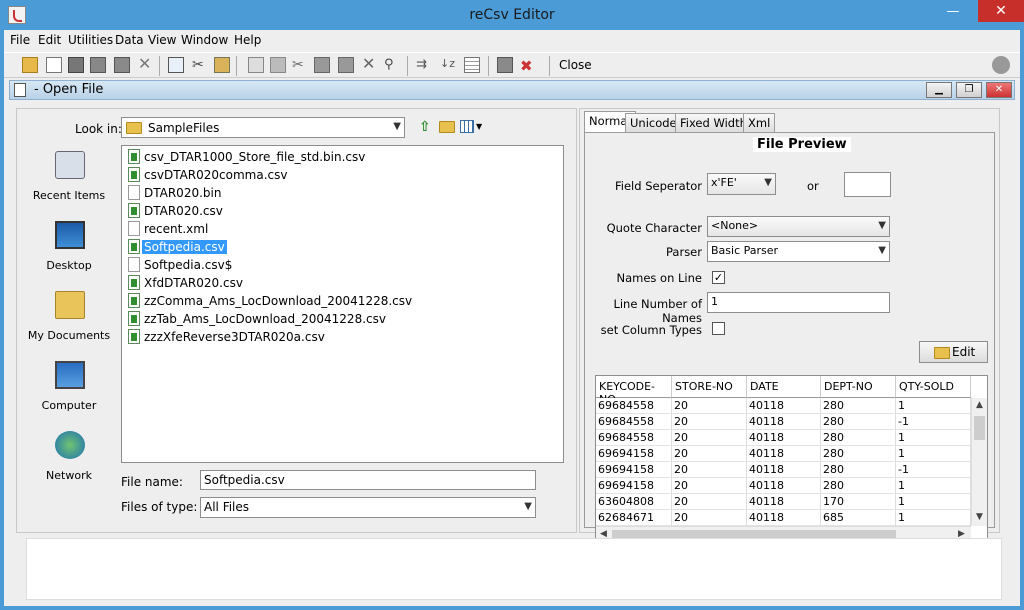  What do you see at coordinates (505, 65) in the screenshot?
I see `layout-edit-icon` at bounding box center [505, 65].